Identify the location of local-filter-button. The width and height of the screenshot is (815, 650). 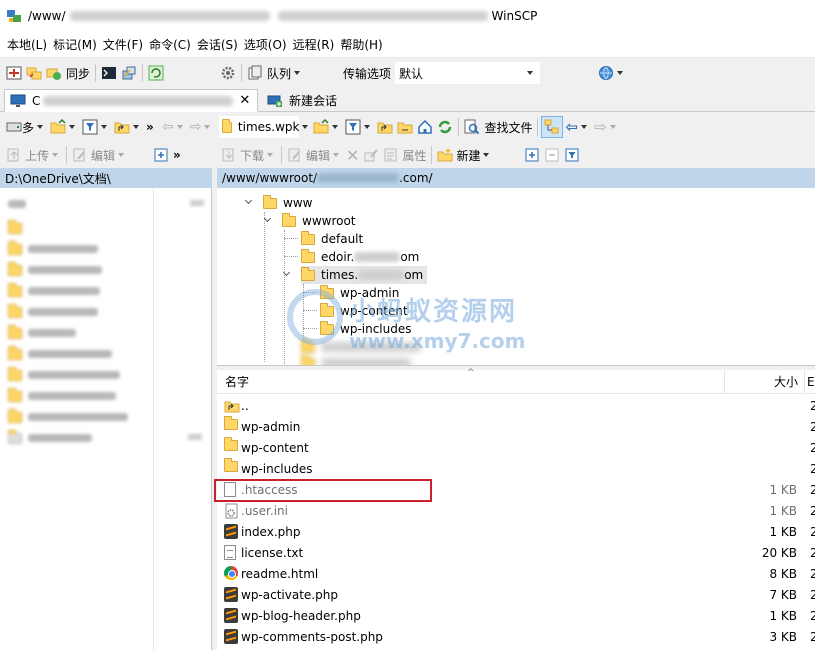
(96, 127).